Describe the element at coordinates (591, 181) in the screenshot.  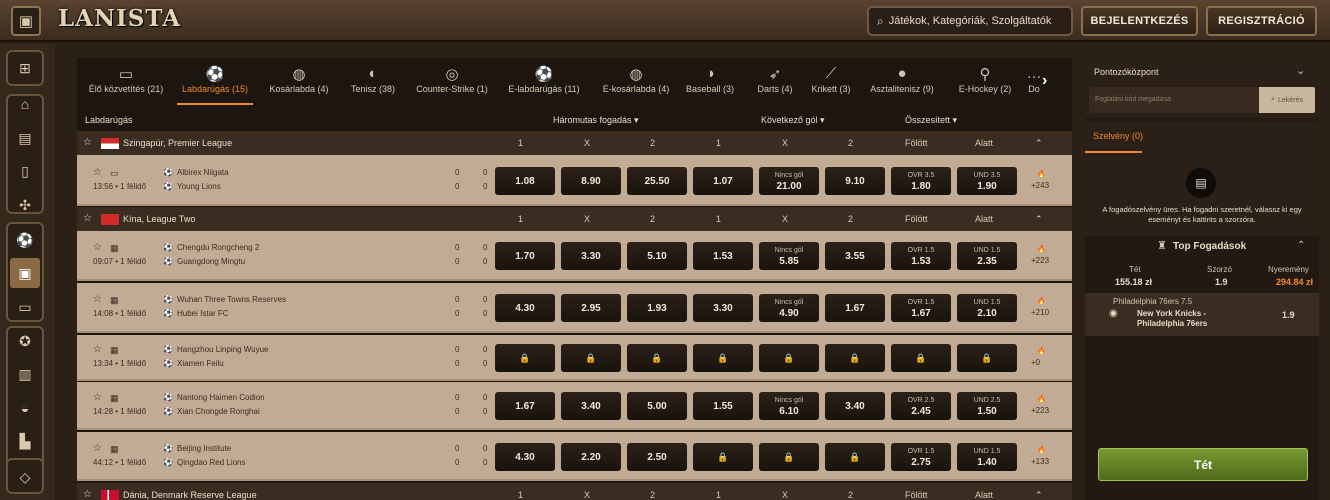
I see `odd-button: 8.90` at that location.